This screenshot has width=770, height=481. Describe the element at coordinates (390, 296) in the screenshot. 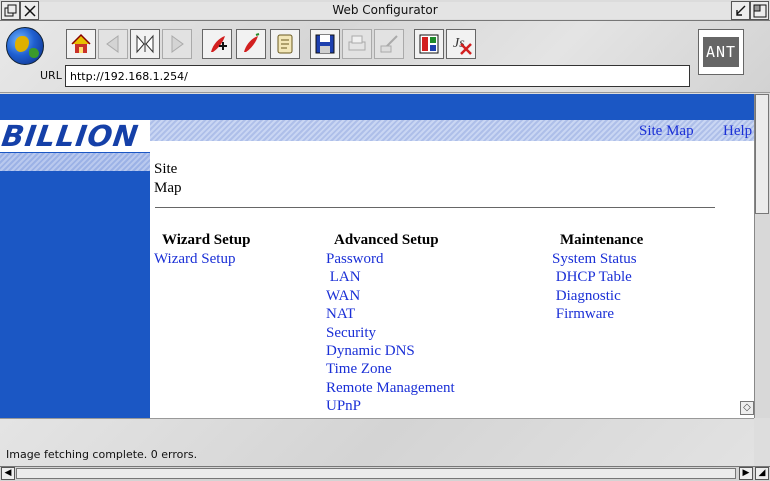

I see `link-wan: WAN` at that location.